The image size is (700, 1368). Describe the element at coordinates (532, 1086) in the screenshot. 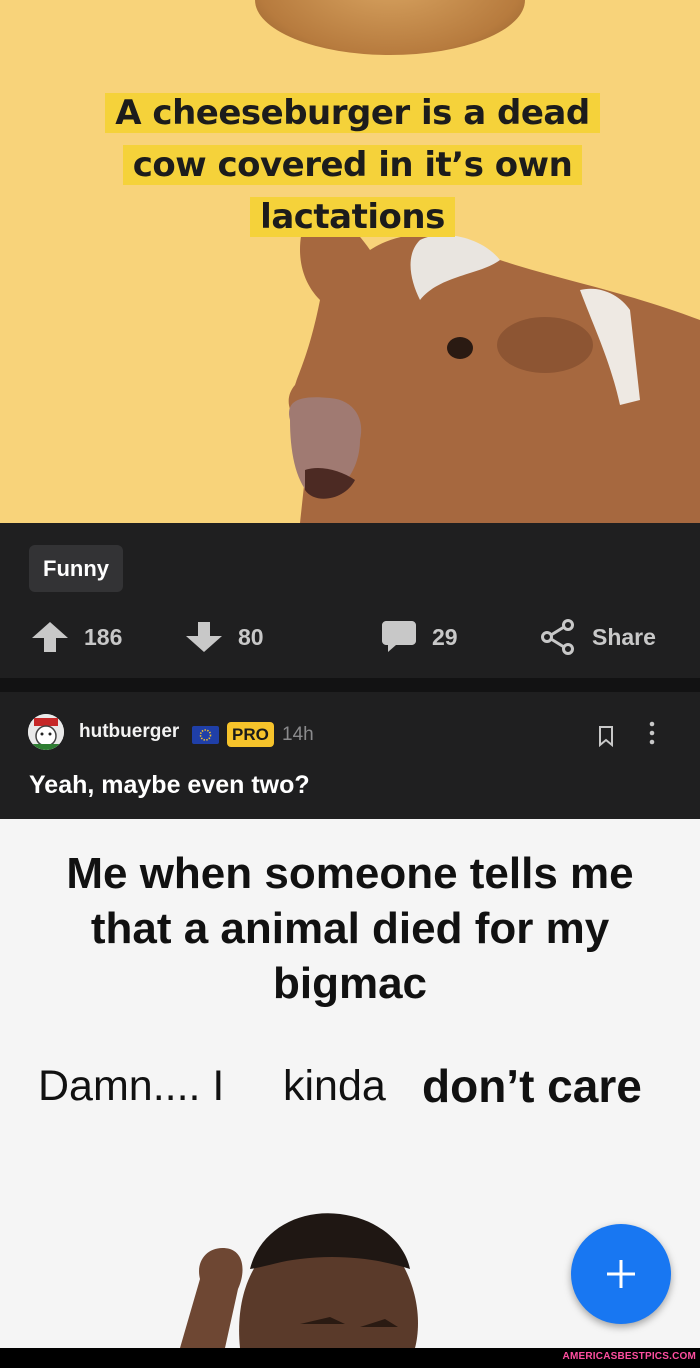

I see `meme-word-dont-care: don’t care` at that location.